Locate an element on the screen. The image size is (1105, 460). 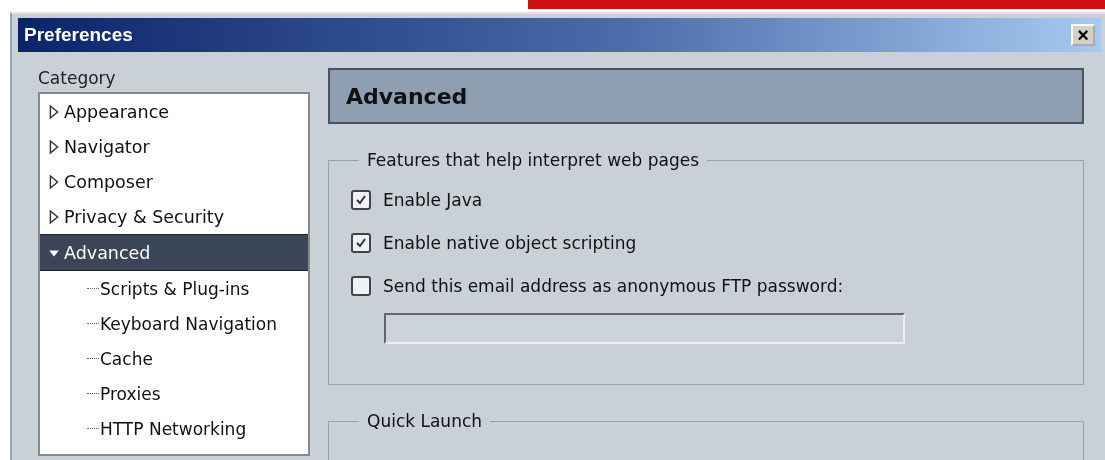
tree-item: Cache is located at coordinates (174, 358).